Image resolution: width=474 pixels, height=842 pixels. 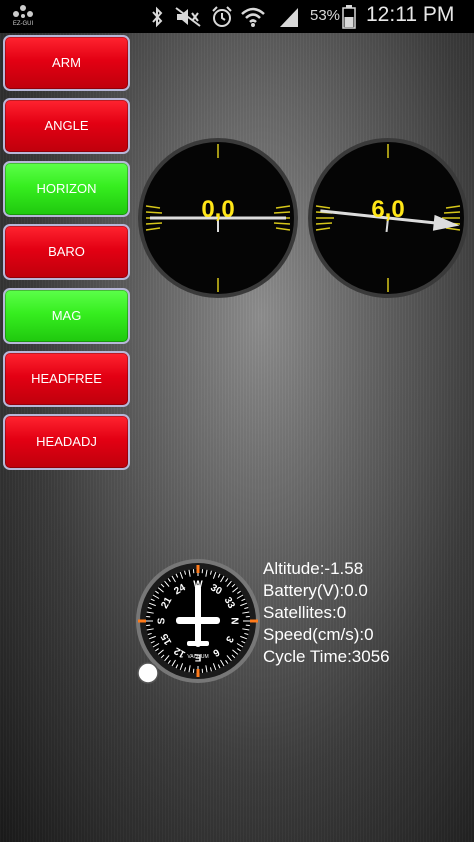 What do you see at coordinates (222, 16) in the screenshot?
I see `alarm-icon` at bounding box center [222, 16].